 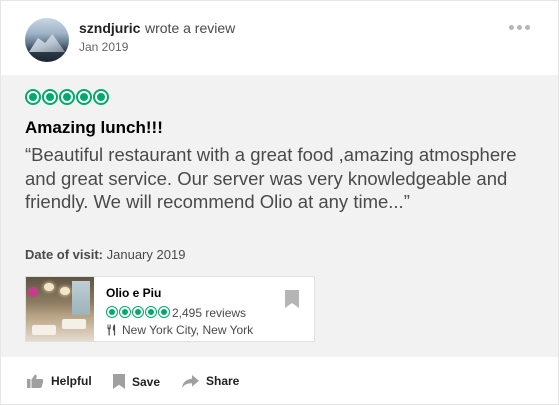 What do you see at coordinates (94, 128) in the screenshot?
I see `review-title: Amazing lunch!!!` at bounding box center [94, 128].